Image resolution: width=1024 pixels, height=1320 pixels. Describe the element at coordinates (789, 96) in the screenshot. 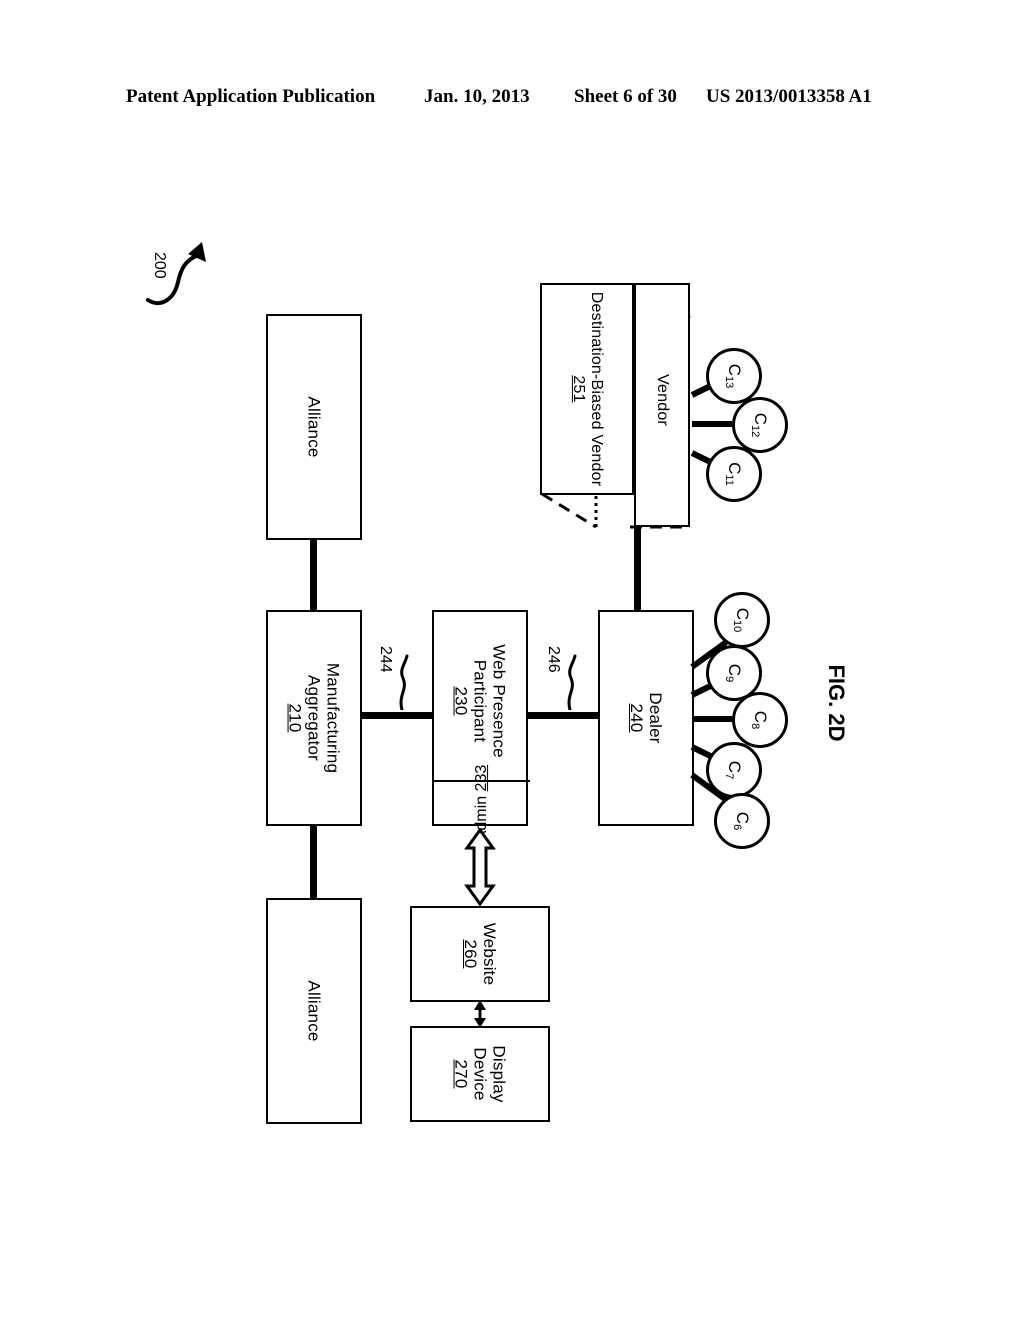

I see `publication-number: US 2013/0013358 A1` at that location.